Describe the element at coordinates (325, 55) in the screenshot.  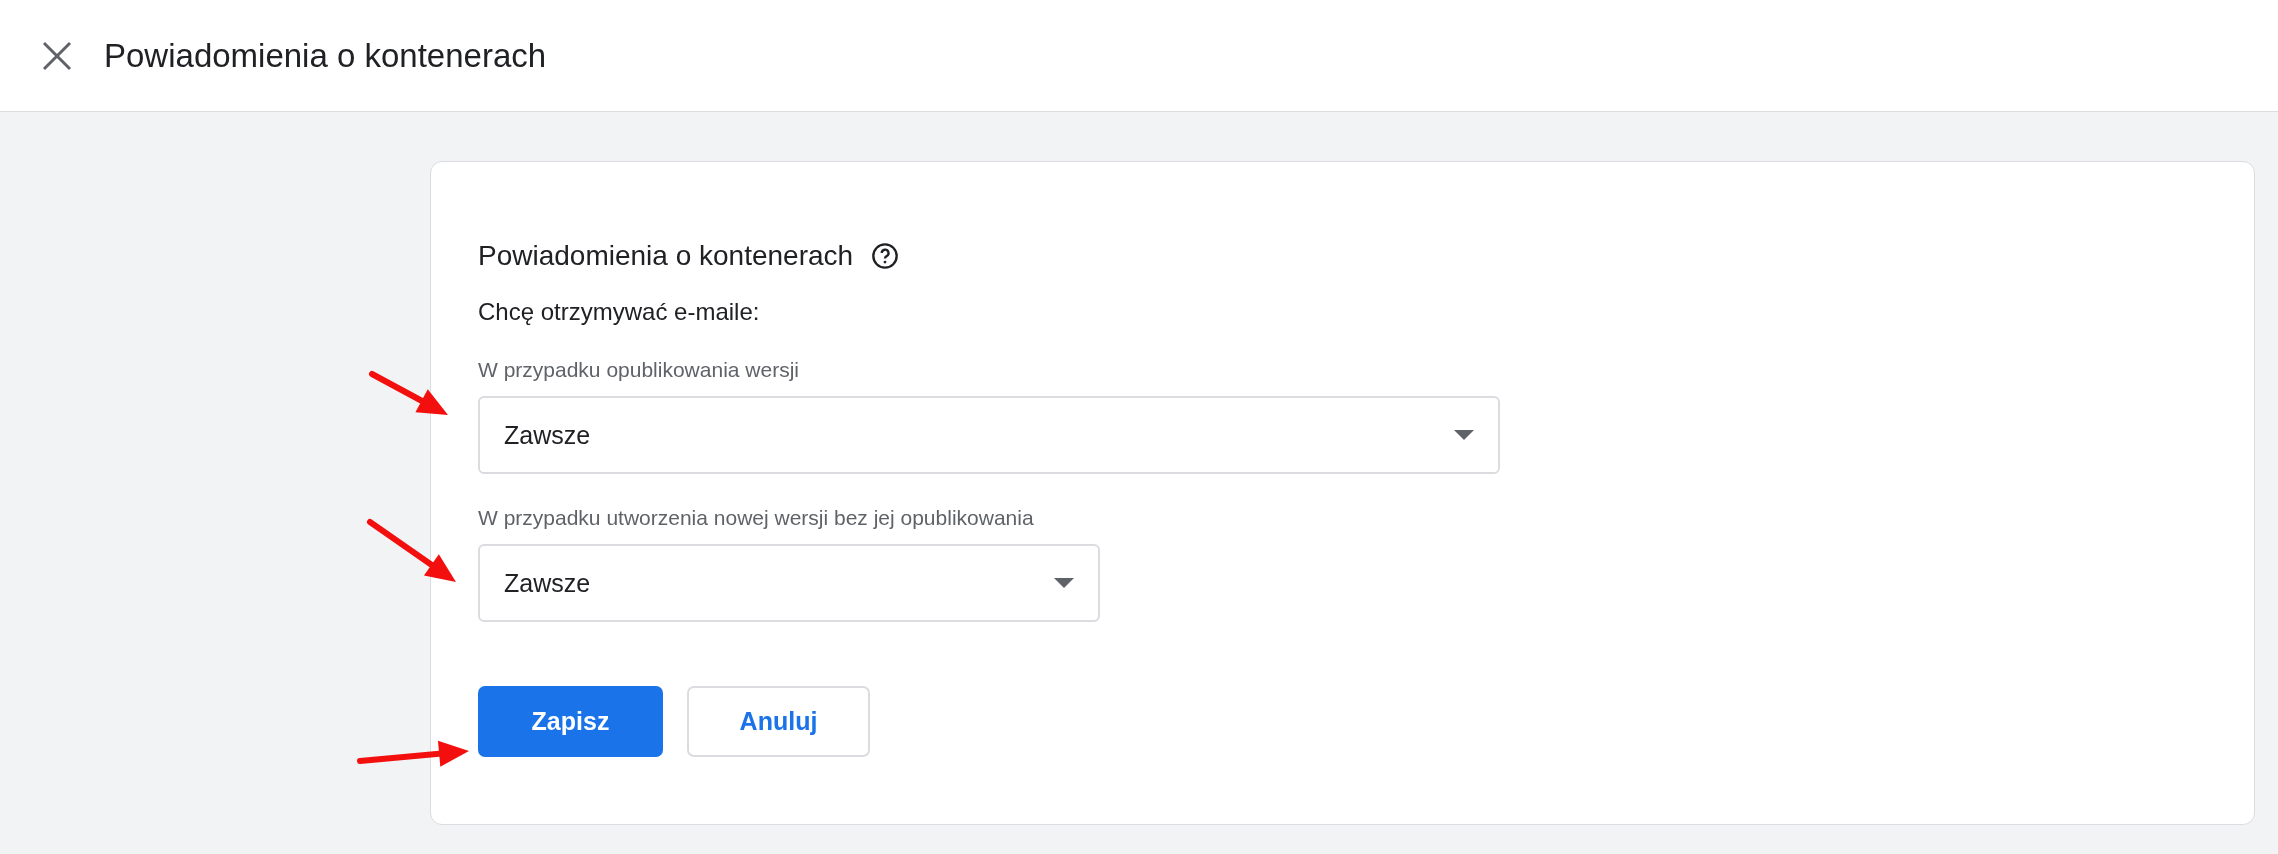
I see `page-title: Powiadomienia o kontenerach` at that location.